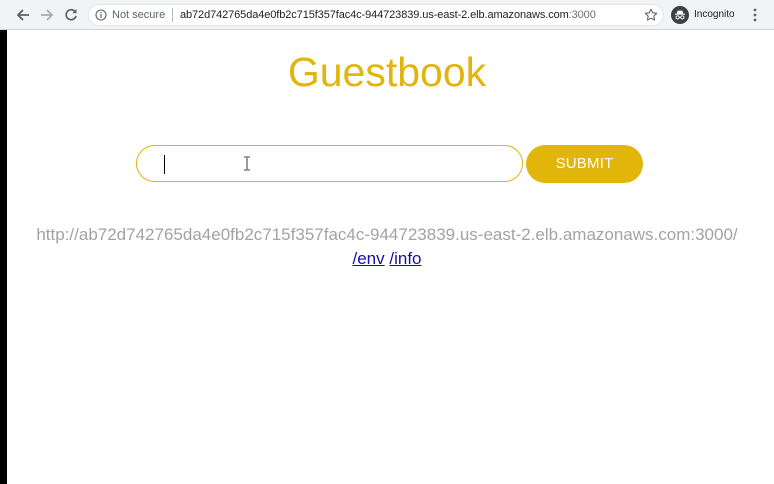 The width and height of the screenshot is (774, 484). Describe the element at coordinates (101, 15) in the screenshot. I see `info-icon` at that location.